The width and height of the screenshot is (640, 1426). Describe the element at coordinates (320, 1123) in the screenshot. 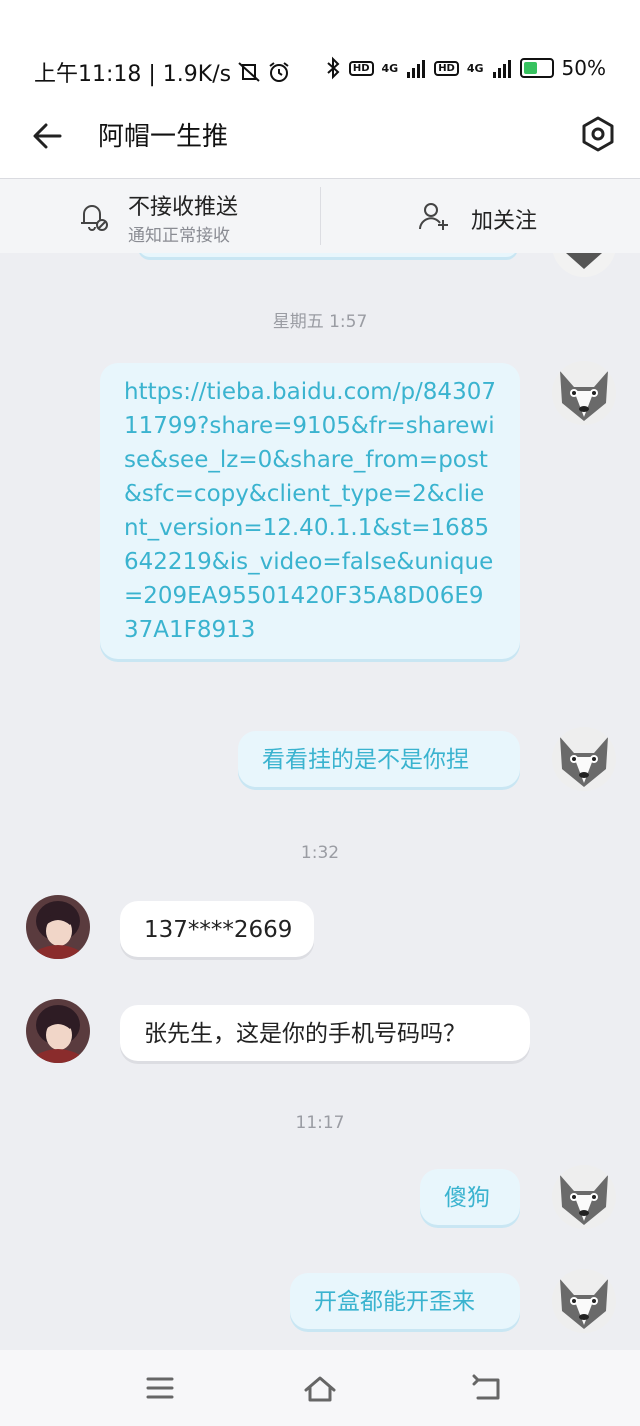

I see `timestamp: 11:17` at that location.